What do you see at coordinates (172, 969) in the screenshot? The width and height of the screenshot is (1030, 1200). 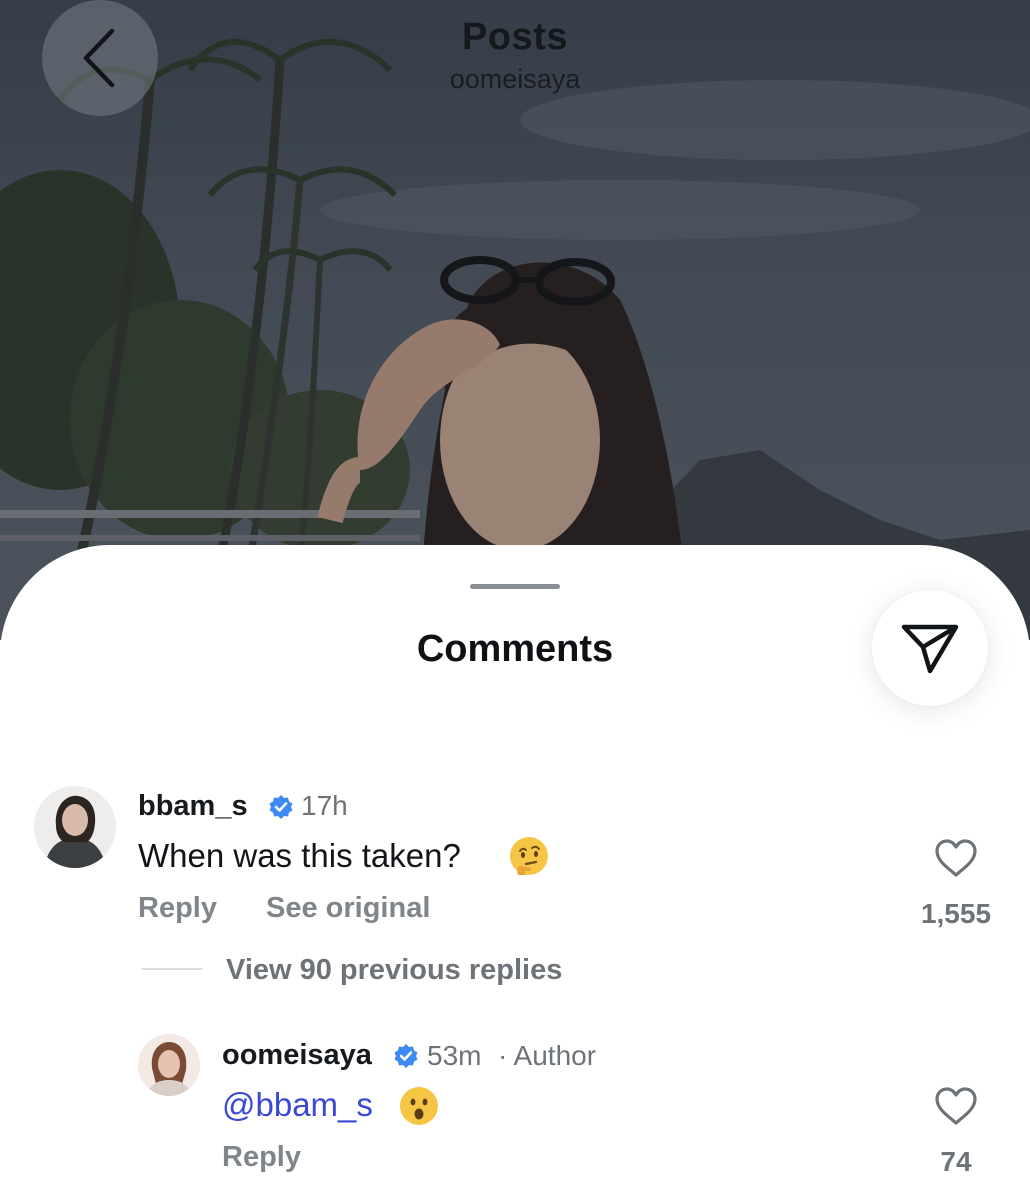 I see `replies-divider-line` at bounding box center [172, 969].